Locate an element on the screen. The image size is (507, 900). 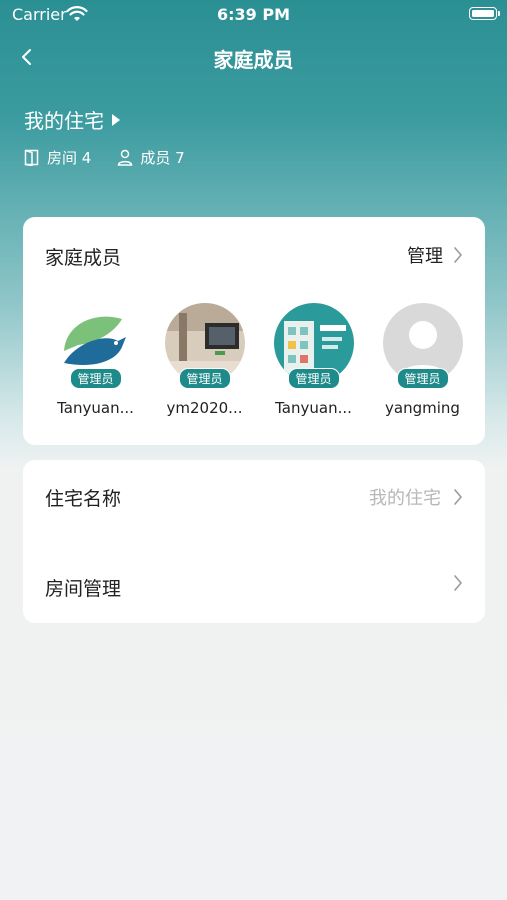
person-icon is located at coordinates (125, 157).